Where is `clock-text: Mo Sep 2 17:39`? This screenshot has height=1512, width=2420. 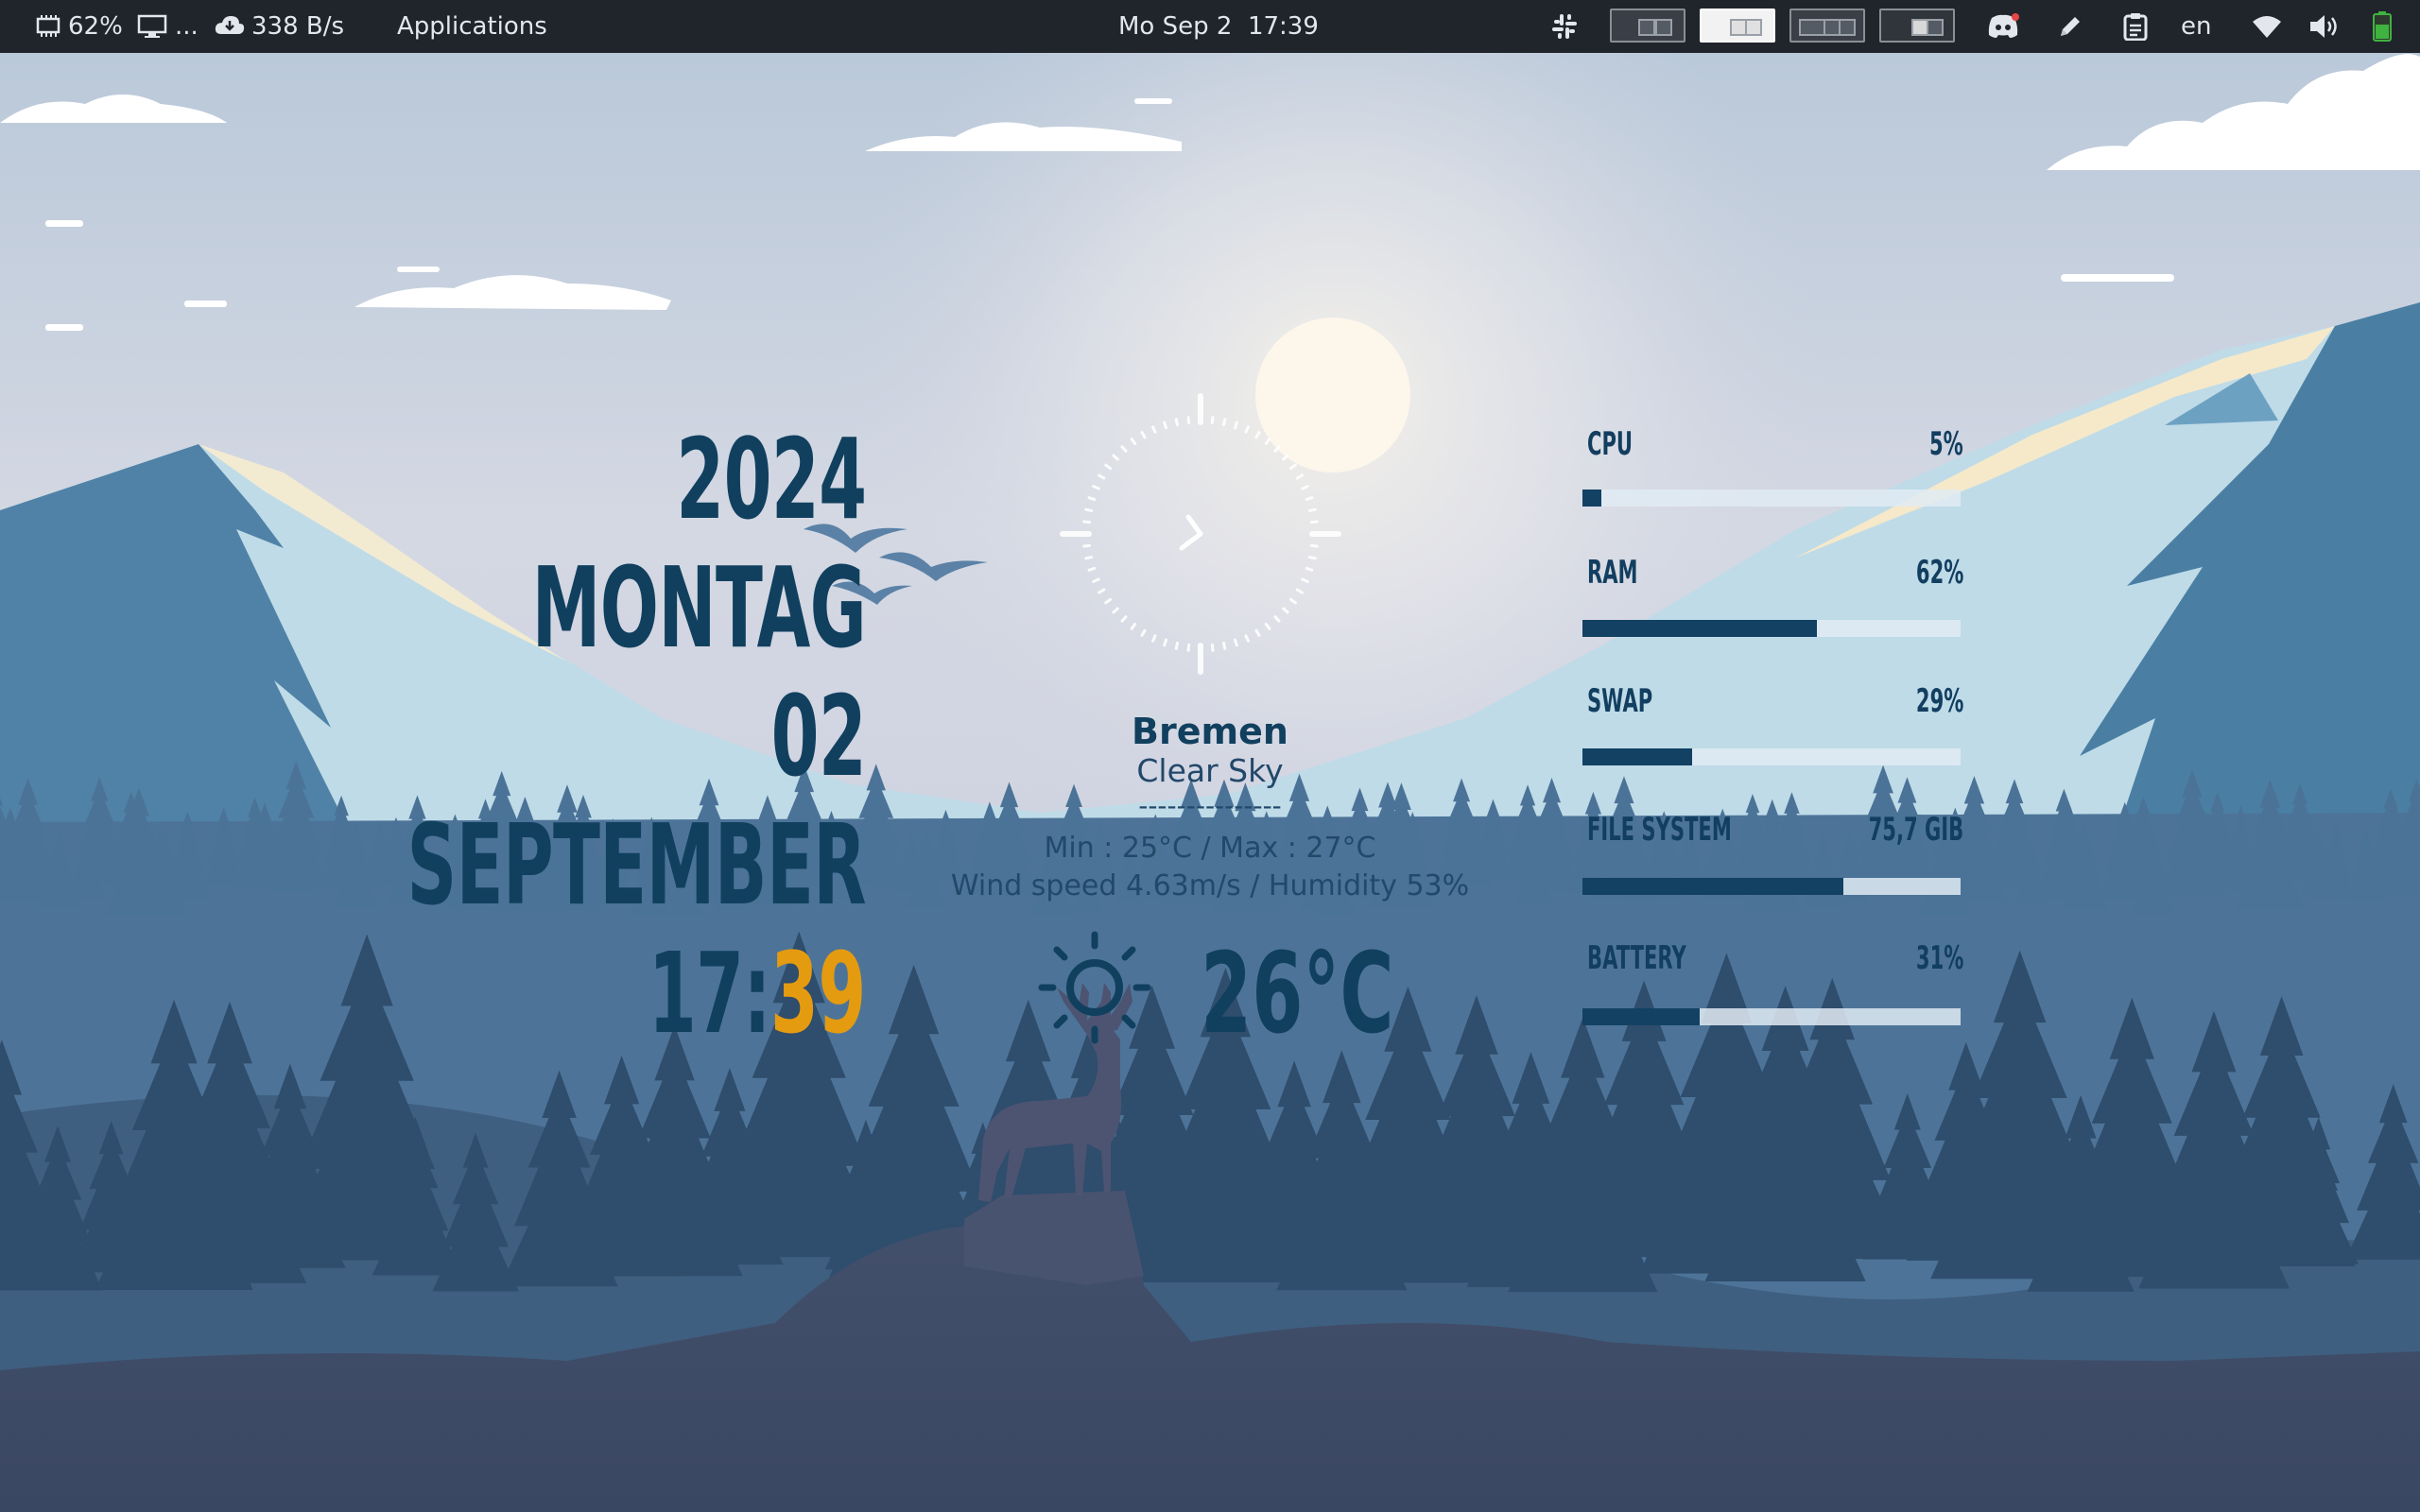 clock-text: Mo Sep 2 17:39 is located at coordinates (1218, 26).